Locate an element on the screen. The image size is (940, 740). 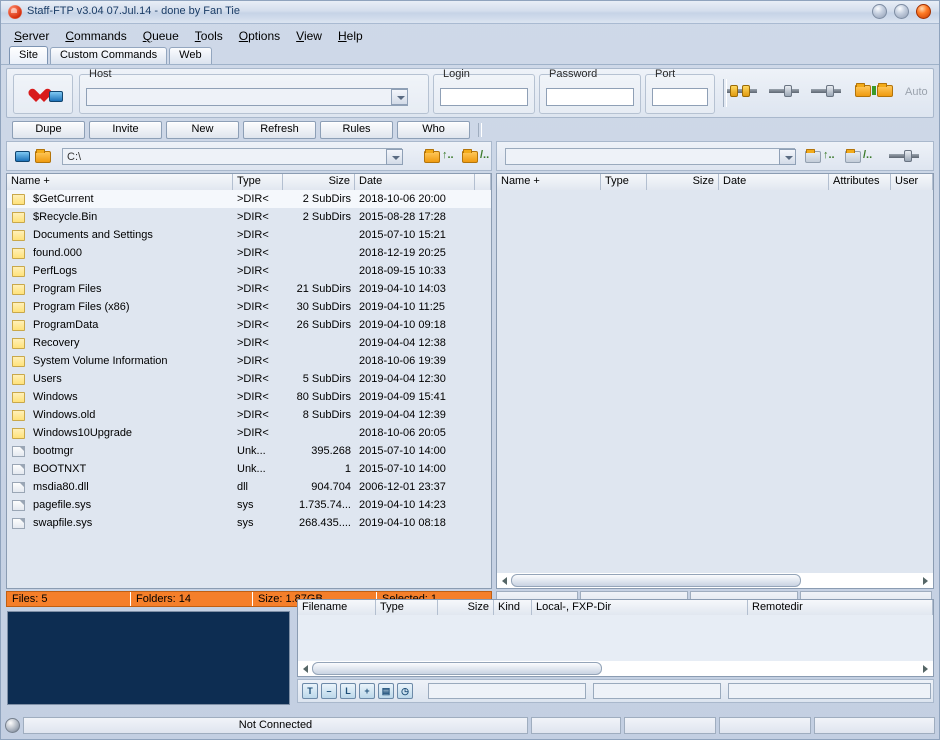
menu-queue: Queue is located at coordinates (161, 36).